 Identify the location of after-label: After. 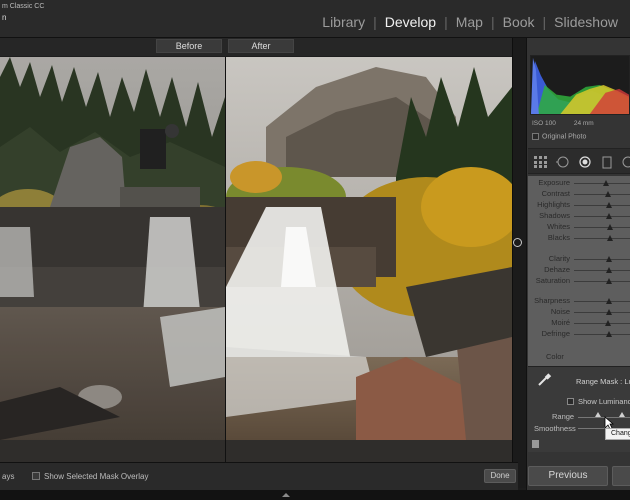
(261, 46).